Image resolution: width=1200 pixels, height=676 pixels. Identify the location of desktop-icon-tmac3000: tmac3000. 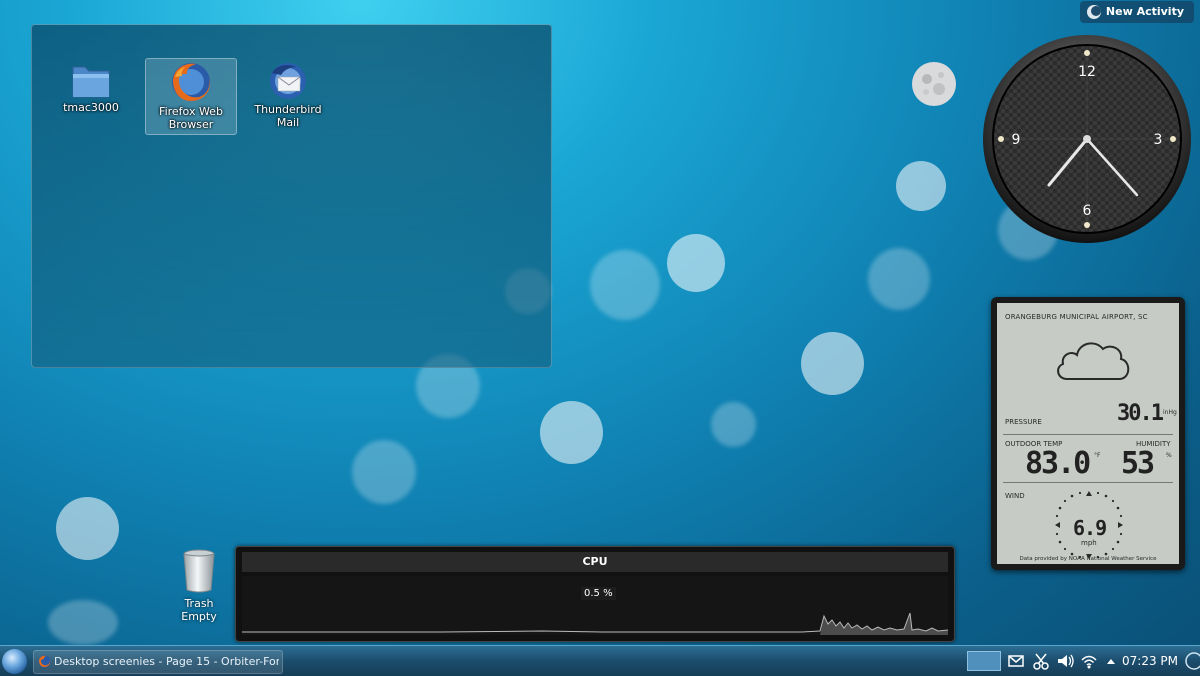
(91, 86).